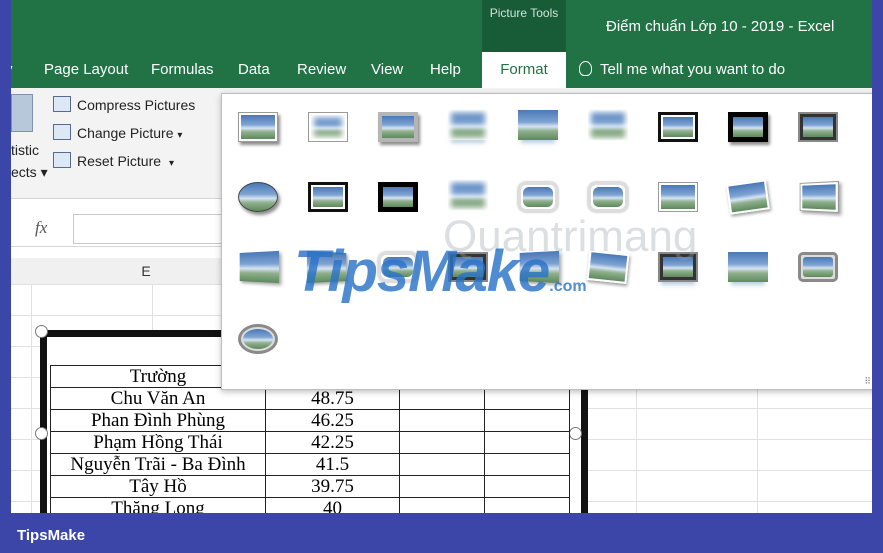 The image size is (883, 553). Describe the element at coordinates (259, 267) in the screenshot. I see `picture-style-perspective-left` at that location.